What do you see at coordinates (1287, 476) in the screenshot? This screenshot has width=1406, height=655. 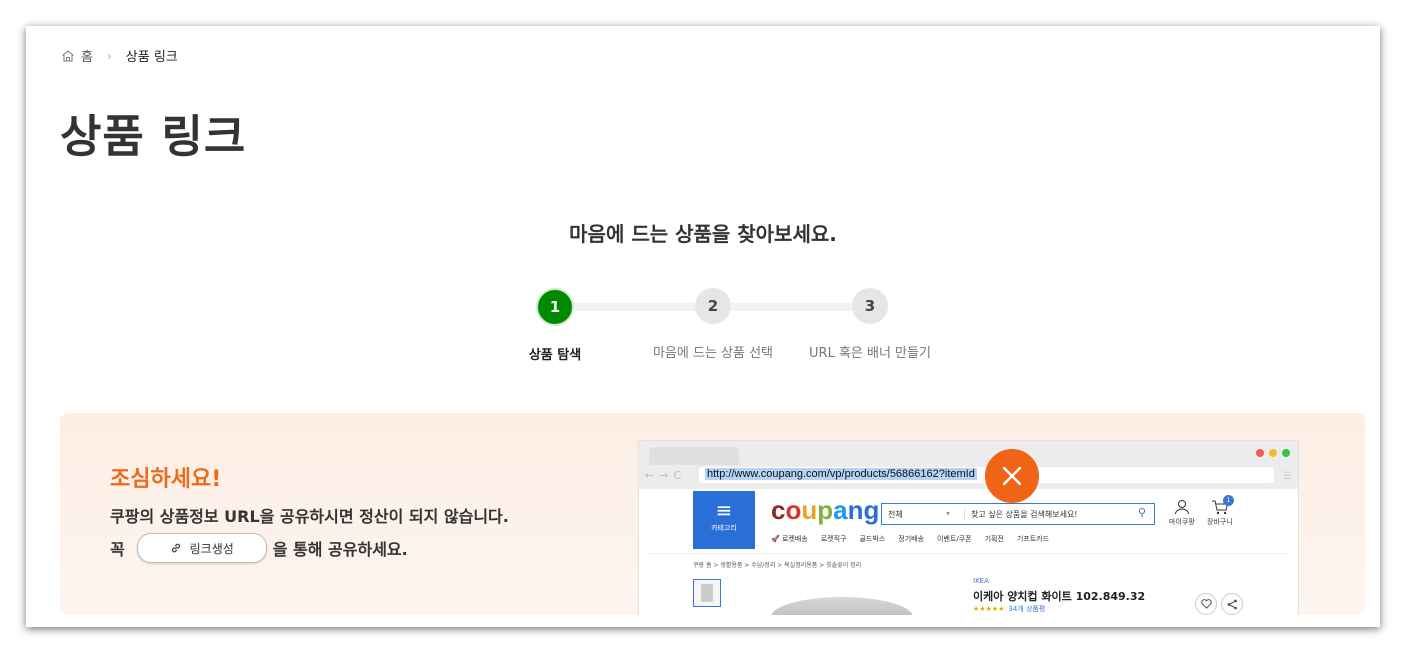 I see `browser-menu-icon: ☰` at bounding box center [1287, 476].